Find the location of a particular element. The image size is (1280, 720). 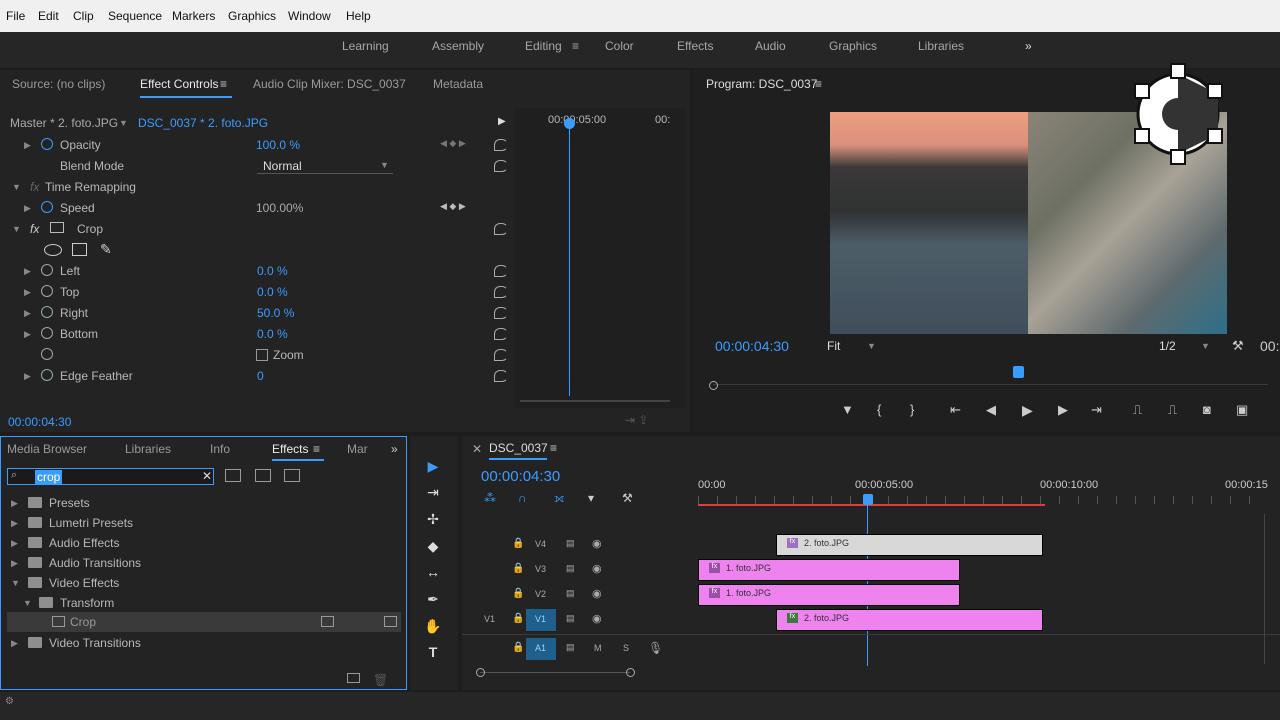

ws-effects: Effects is located at coordinates (695, 46).